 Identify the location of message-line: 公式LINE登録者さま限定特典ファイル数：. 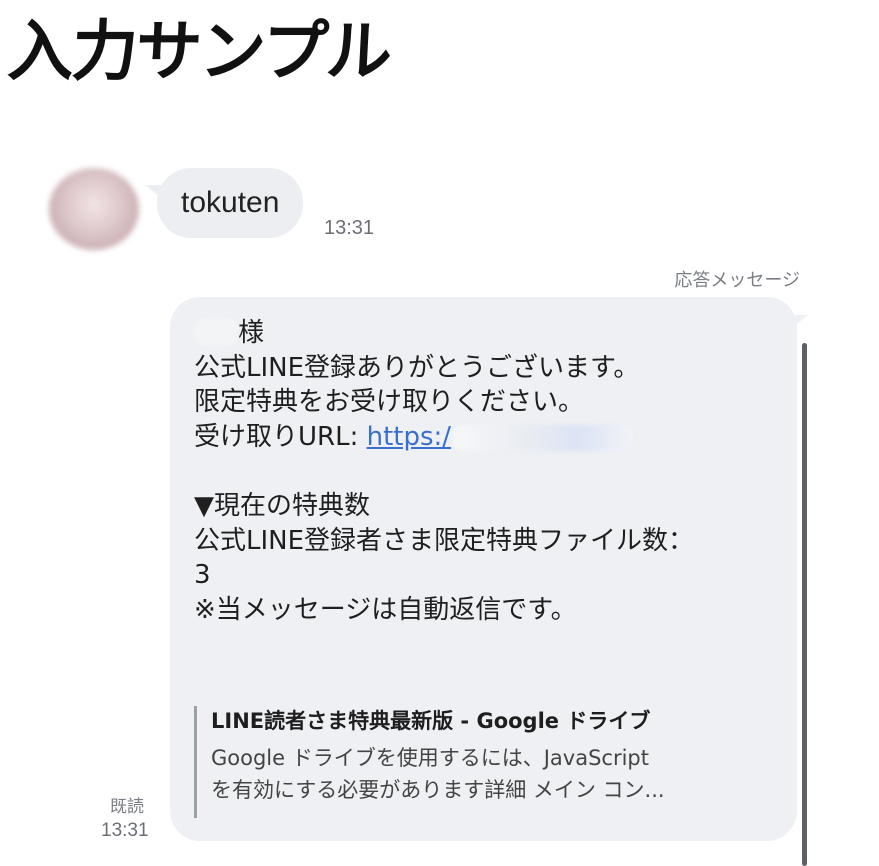
(444, 540).